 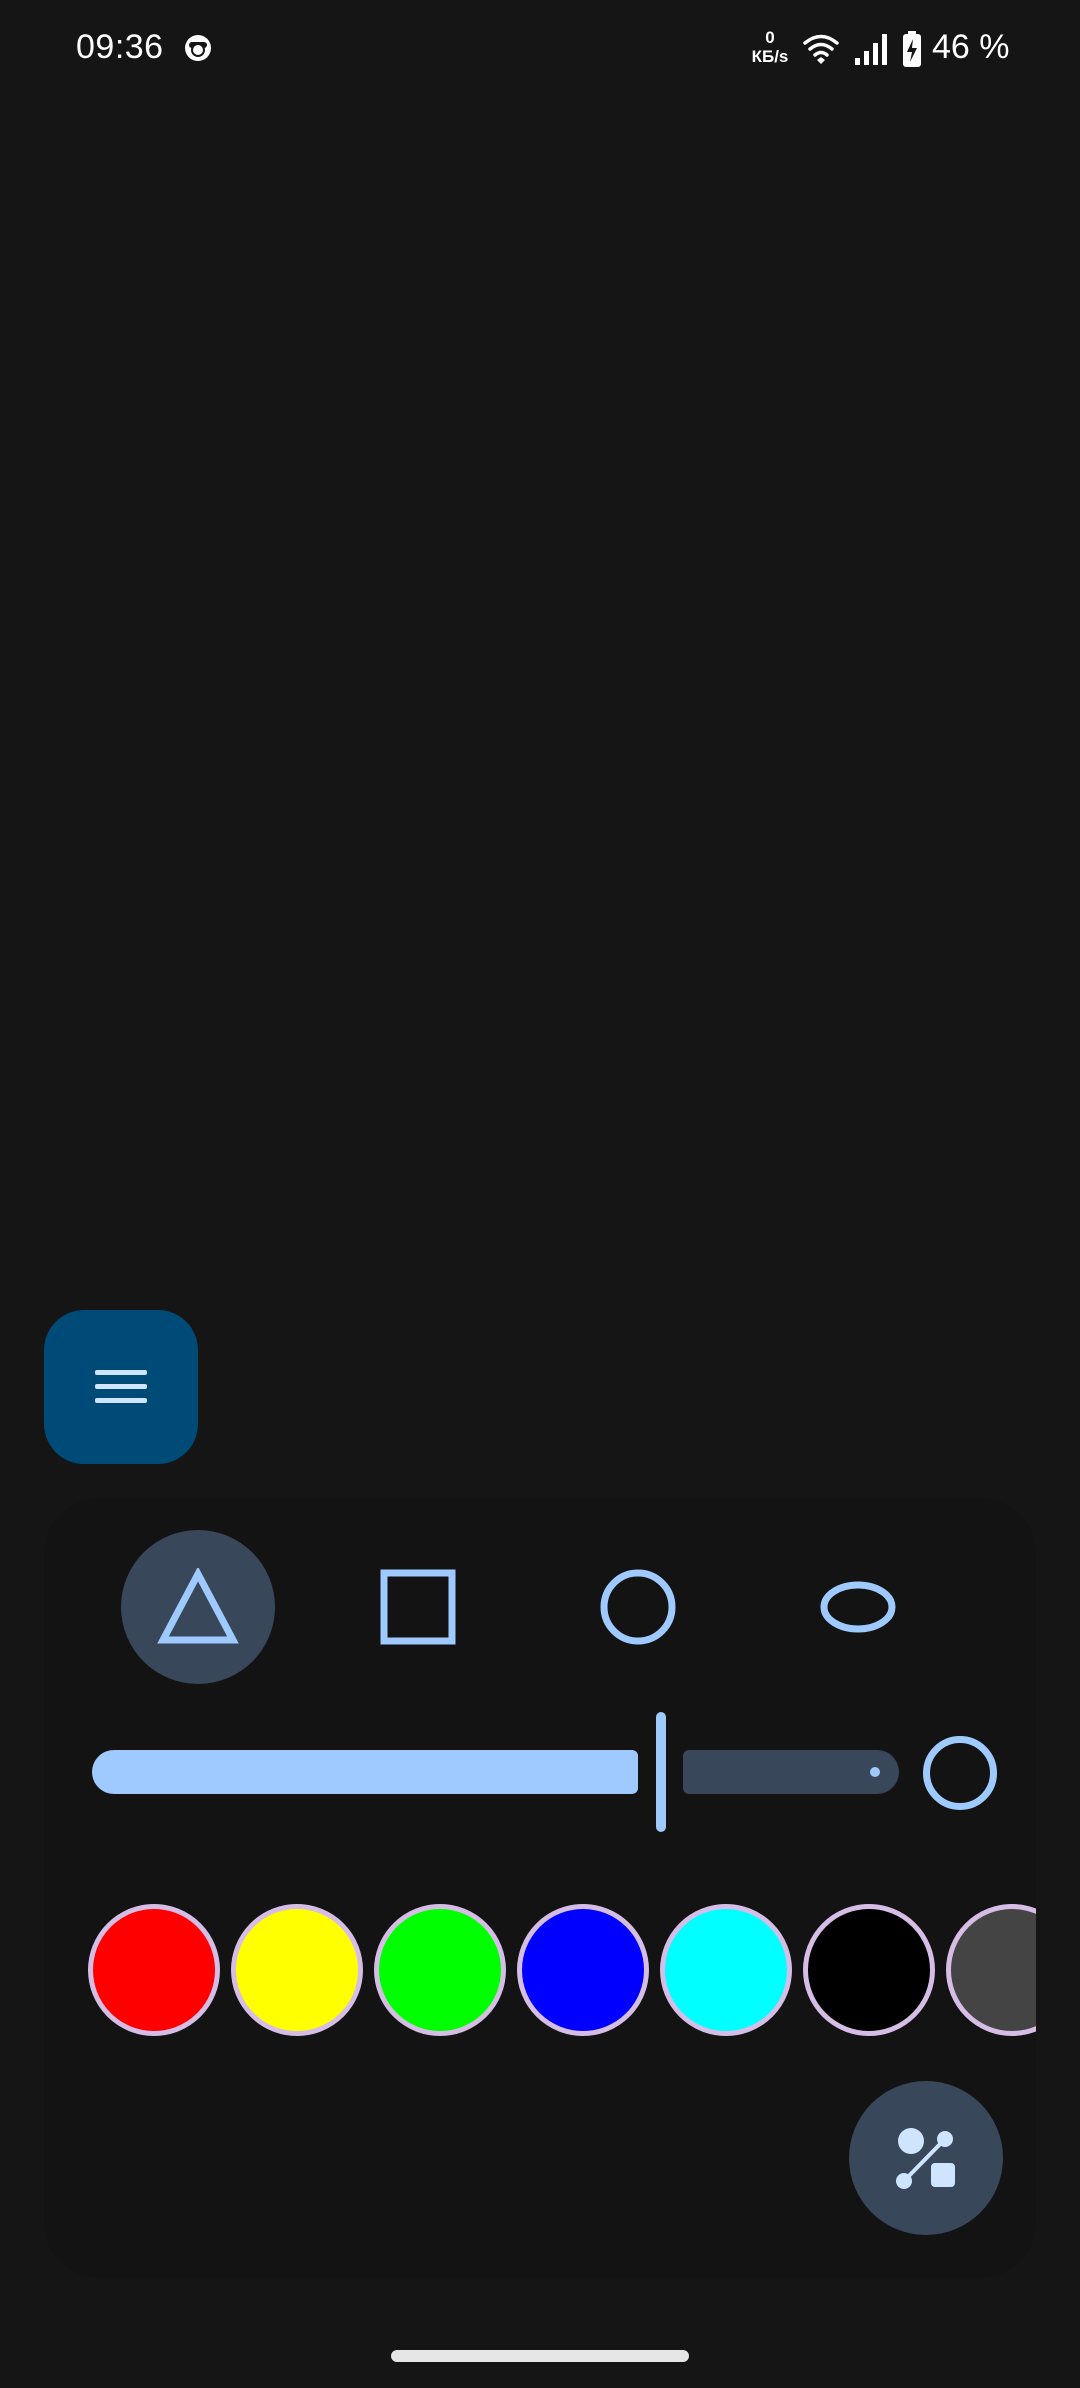 What do you see at coordinates (120, 47) in the screenshot?
I see `status-time: 09:36` at bounding box center [120, 47].